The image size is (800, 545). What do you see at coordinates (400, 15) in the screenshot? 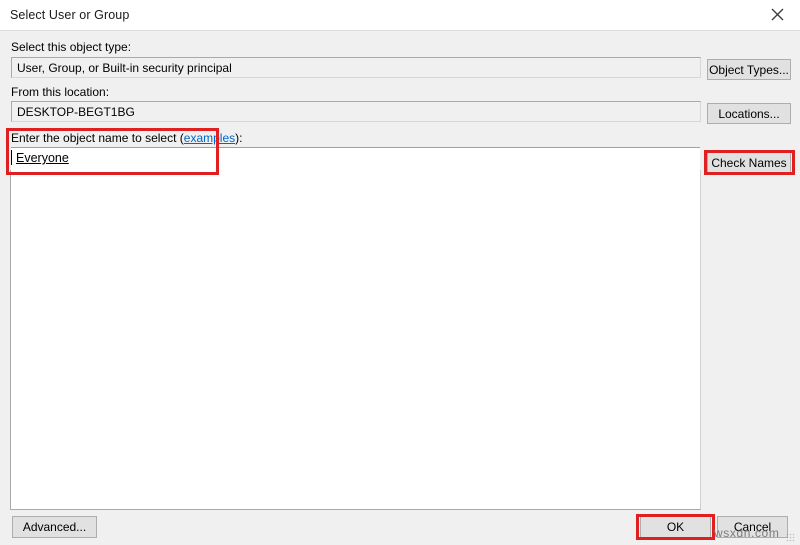
I see `title-bar: Select User or Group` at bounding box center [400, 15].